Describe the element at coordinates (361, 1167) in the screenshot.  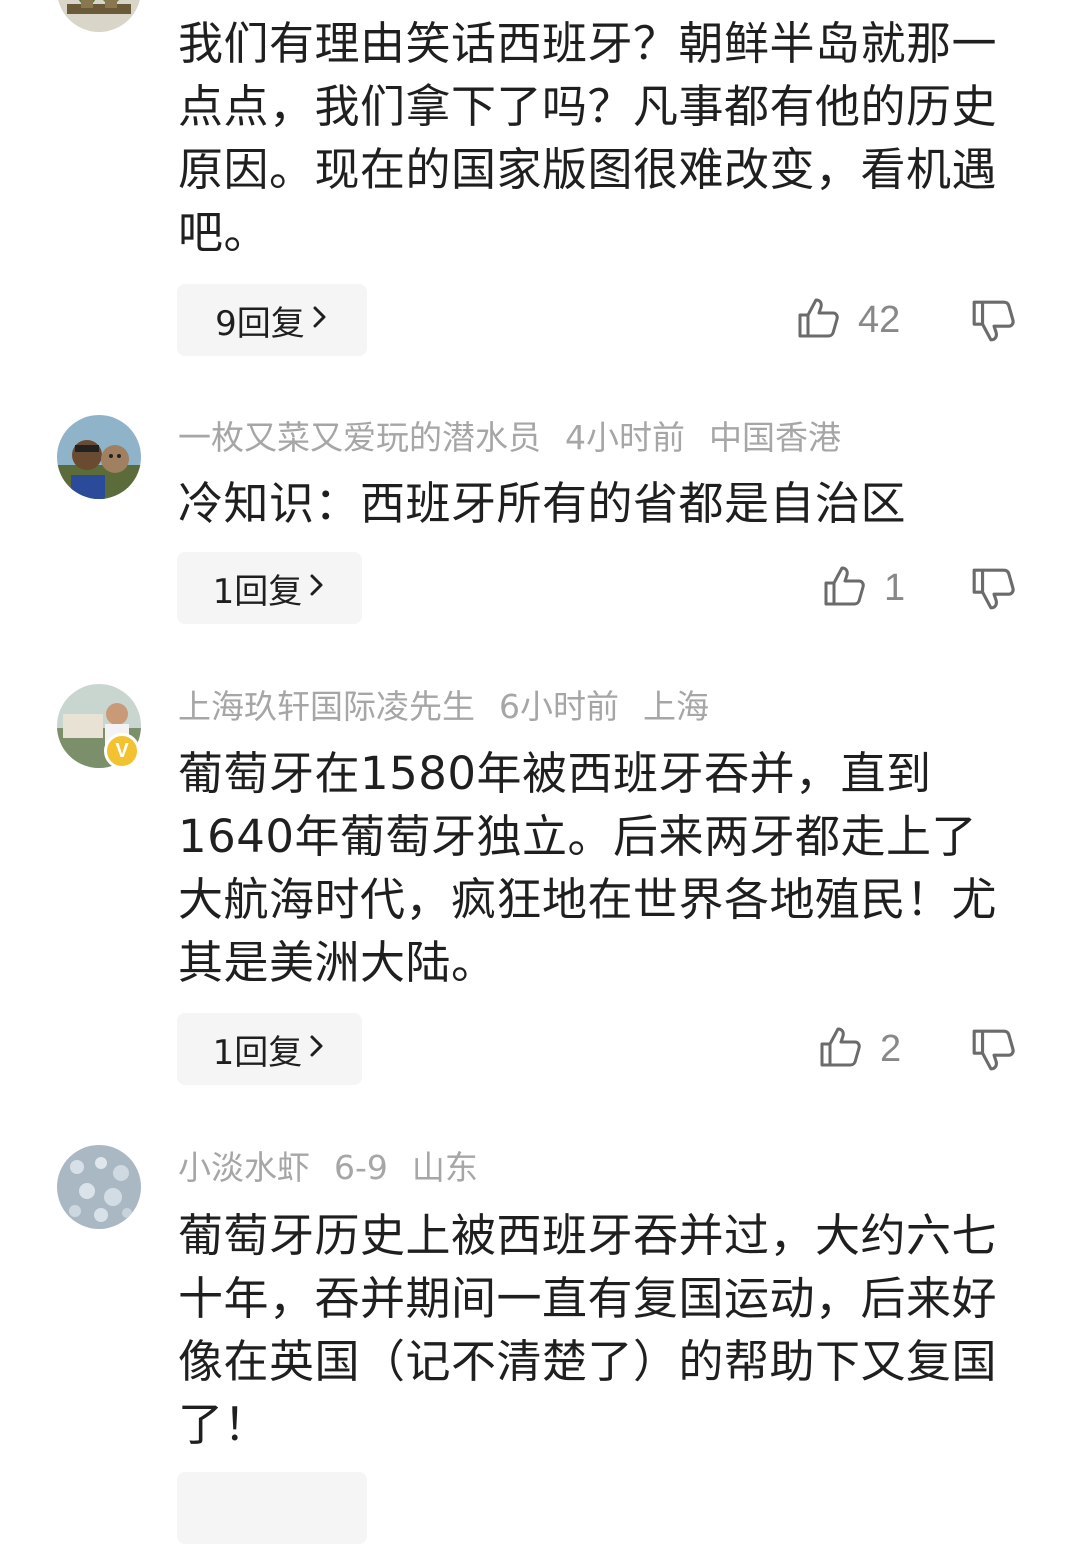
I see `timestamp: 6-9` at that location.